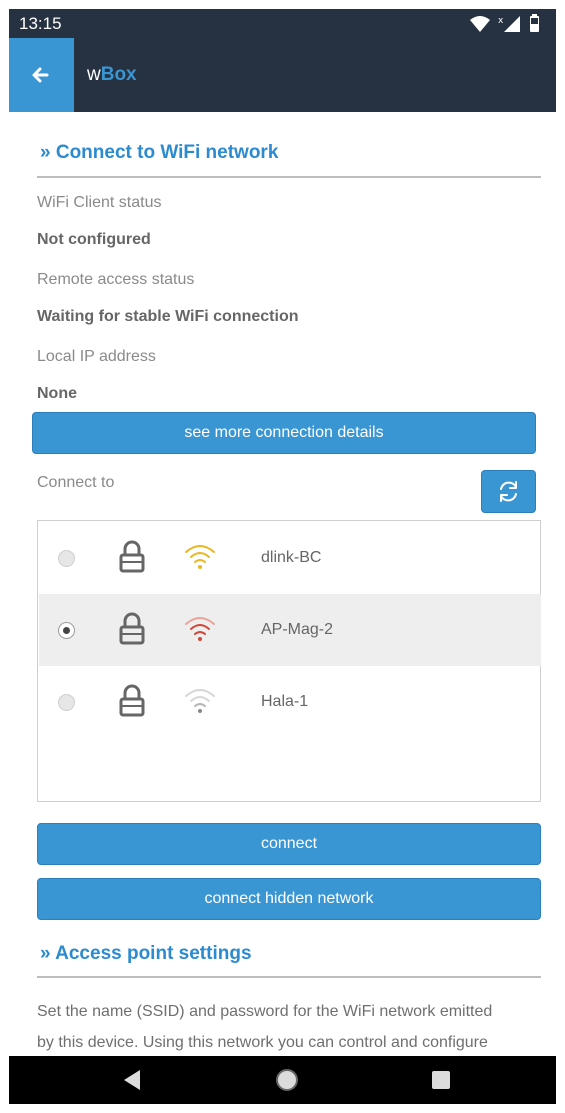 This screenshot has height=1113, width=565. Describe the element at coordinates (480, 25) in the screenshot. I see `wifi-status-icon: x` at that location.